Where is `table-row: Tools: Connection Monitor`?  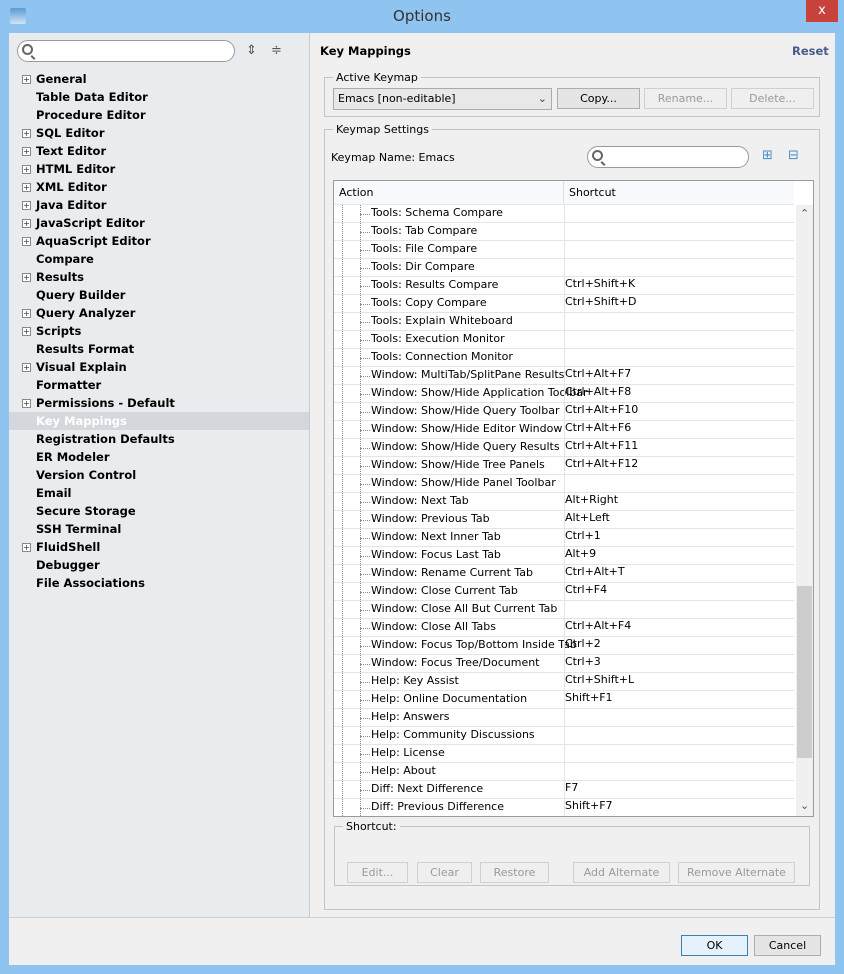 table-row: Tools: Connection Monitor is located at coordinates (564, 358).